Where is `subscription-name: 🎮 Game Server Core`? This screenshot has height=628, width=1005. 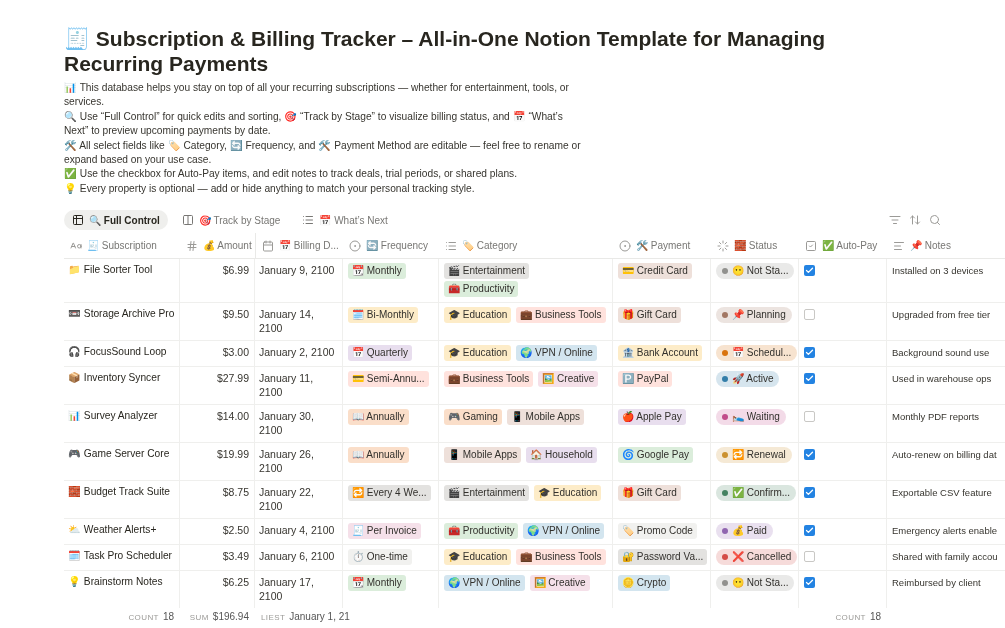
subscription-name: 🎮 Game Server Core is located at coordinates (121, 454).